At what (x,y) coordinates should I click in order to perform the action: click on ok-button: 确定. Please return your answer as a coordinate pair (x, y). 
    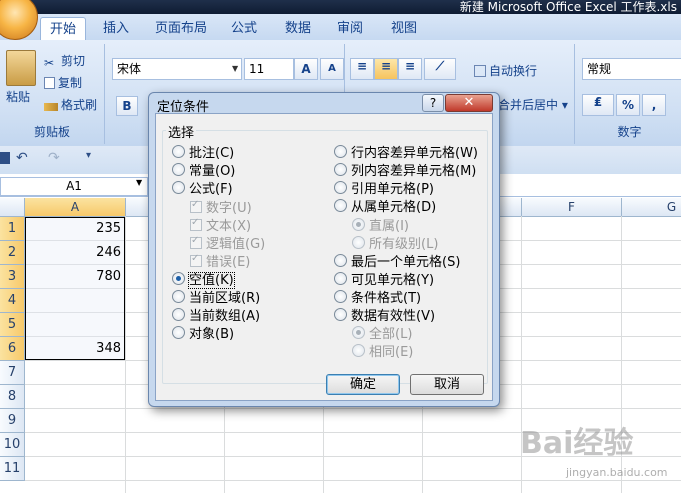
    Looking at the image, I should click on (363, 384).